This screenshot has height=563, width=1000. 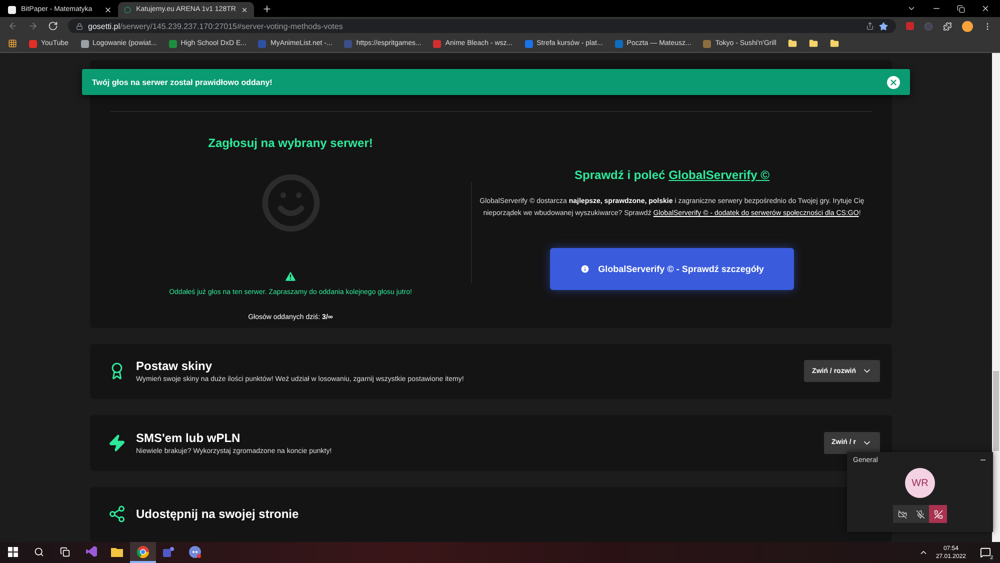 I want to click on info-icon, so click(x=585, y=269).